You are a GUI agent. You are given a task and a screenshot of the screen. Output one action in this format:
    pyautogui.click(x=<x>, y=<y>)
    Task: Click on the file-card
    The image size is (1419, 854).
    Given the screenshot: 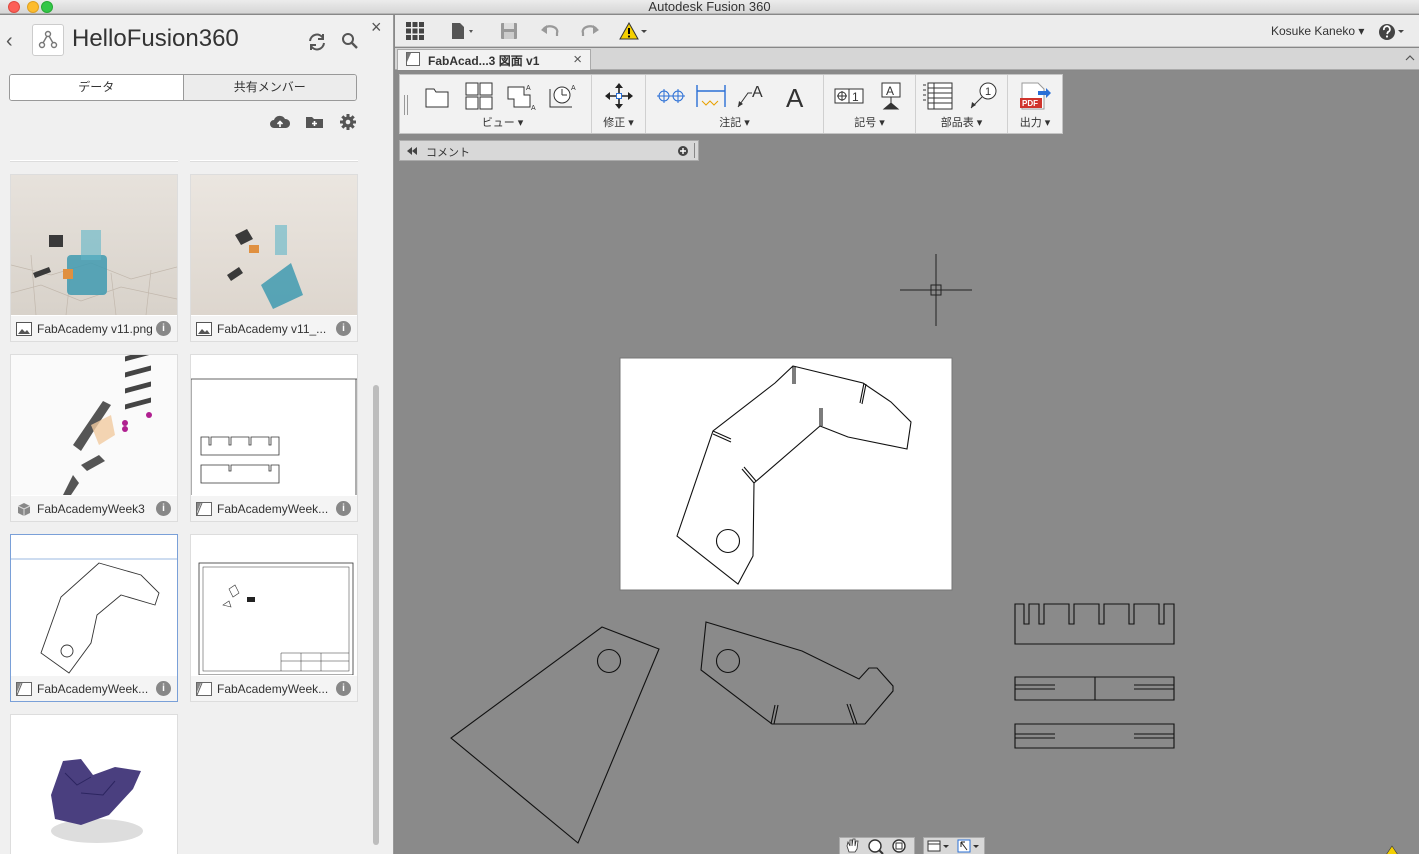 What is the action you would take?
    pyautogui.click(x=94, y=784)
    